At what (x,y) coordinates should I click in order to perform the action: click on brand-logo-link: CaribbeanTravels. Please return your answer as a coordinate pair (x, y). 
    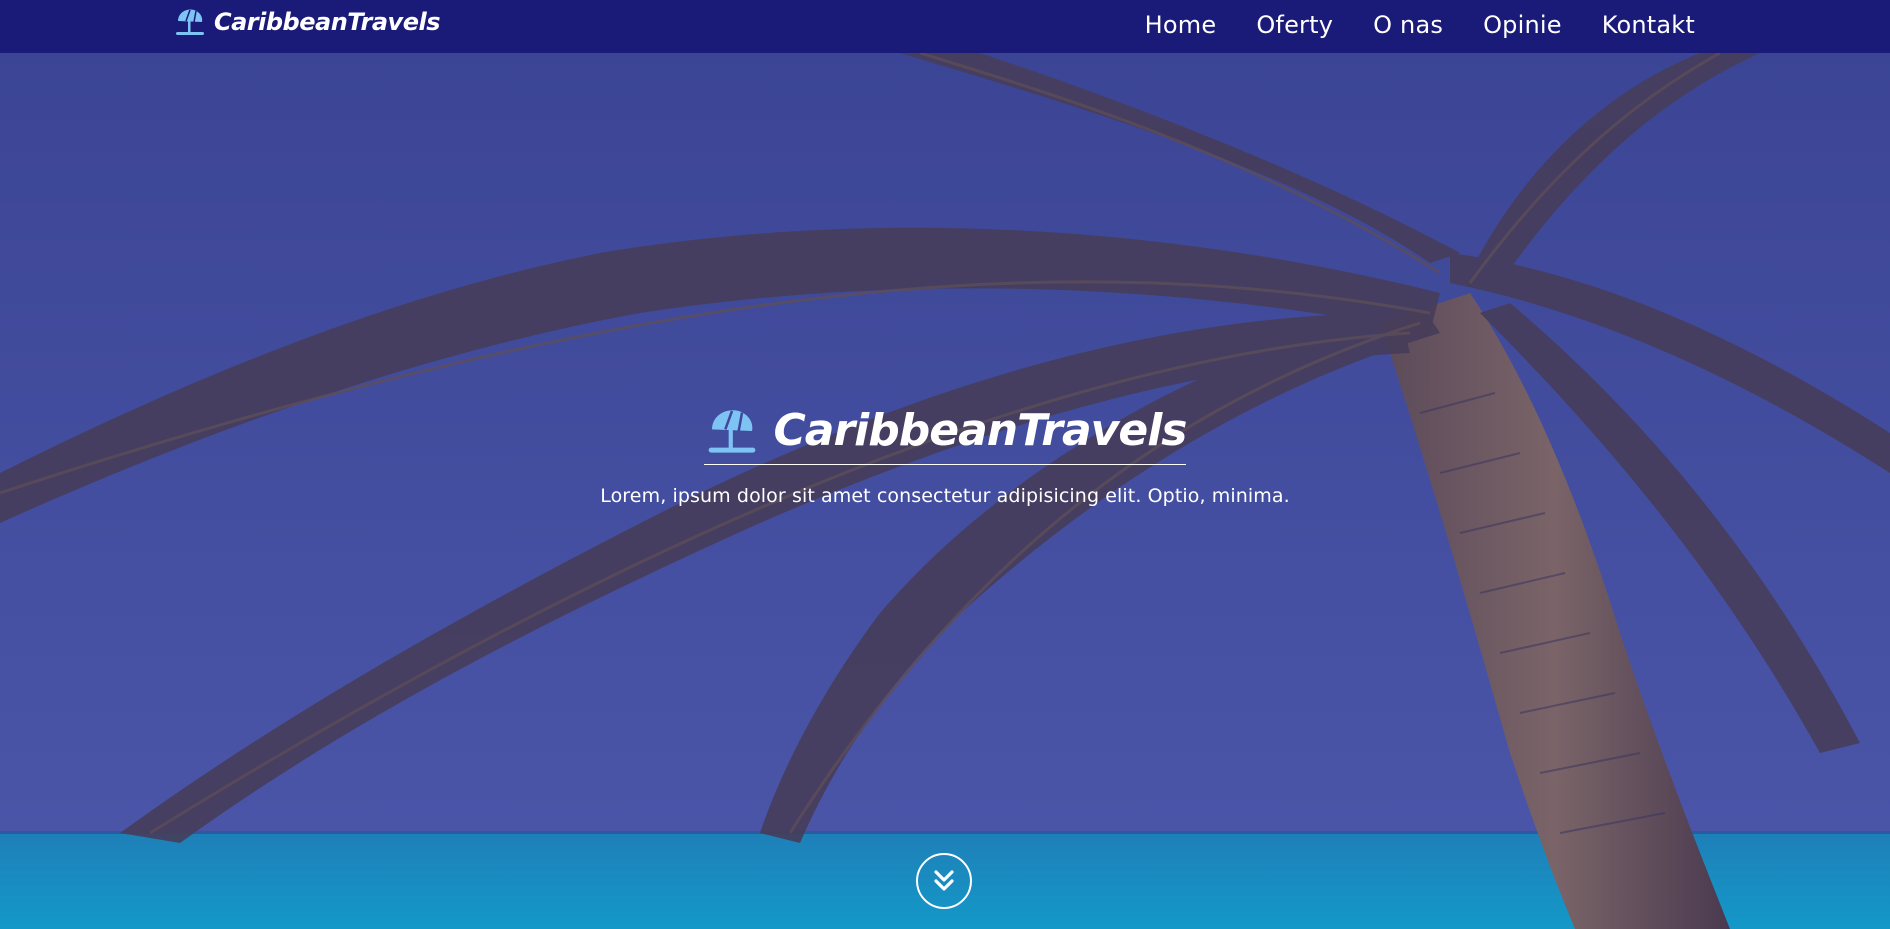
    Looking at the image, I should click on (307, 22).